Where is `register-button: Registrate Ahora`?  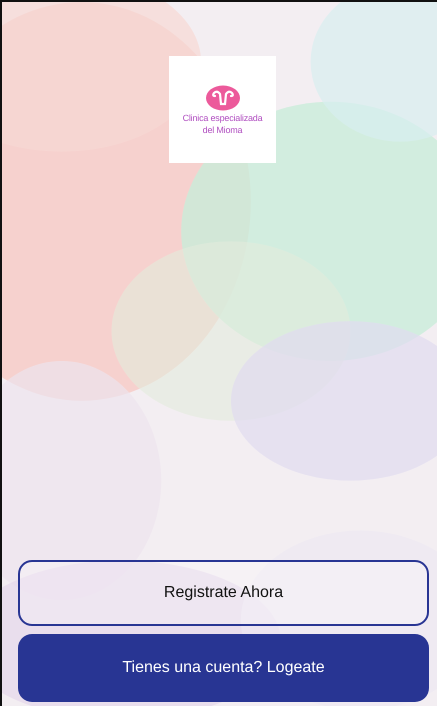 register-button: Registrate Ahora is located at coordinates (223, 593).